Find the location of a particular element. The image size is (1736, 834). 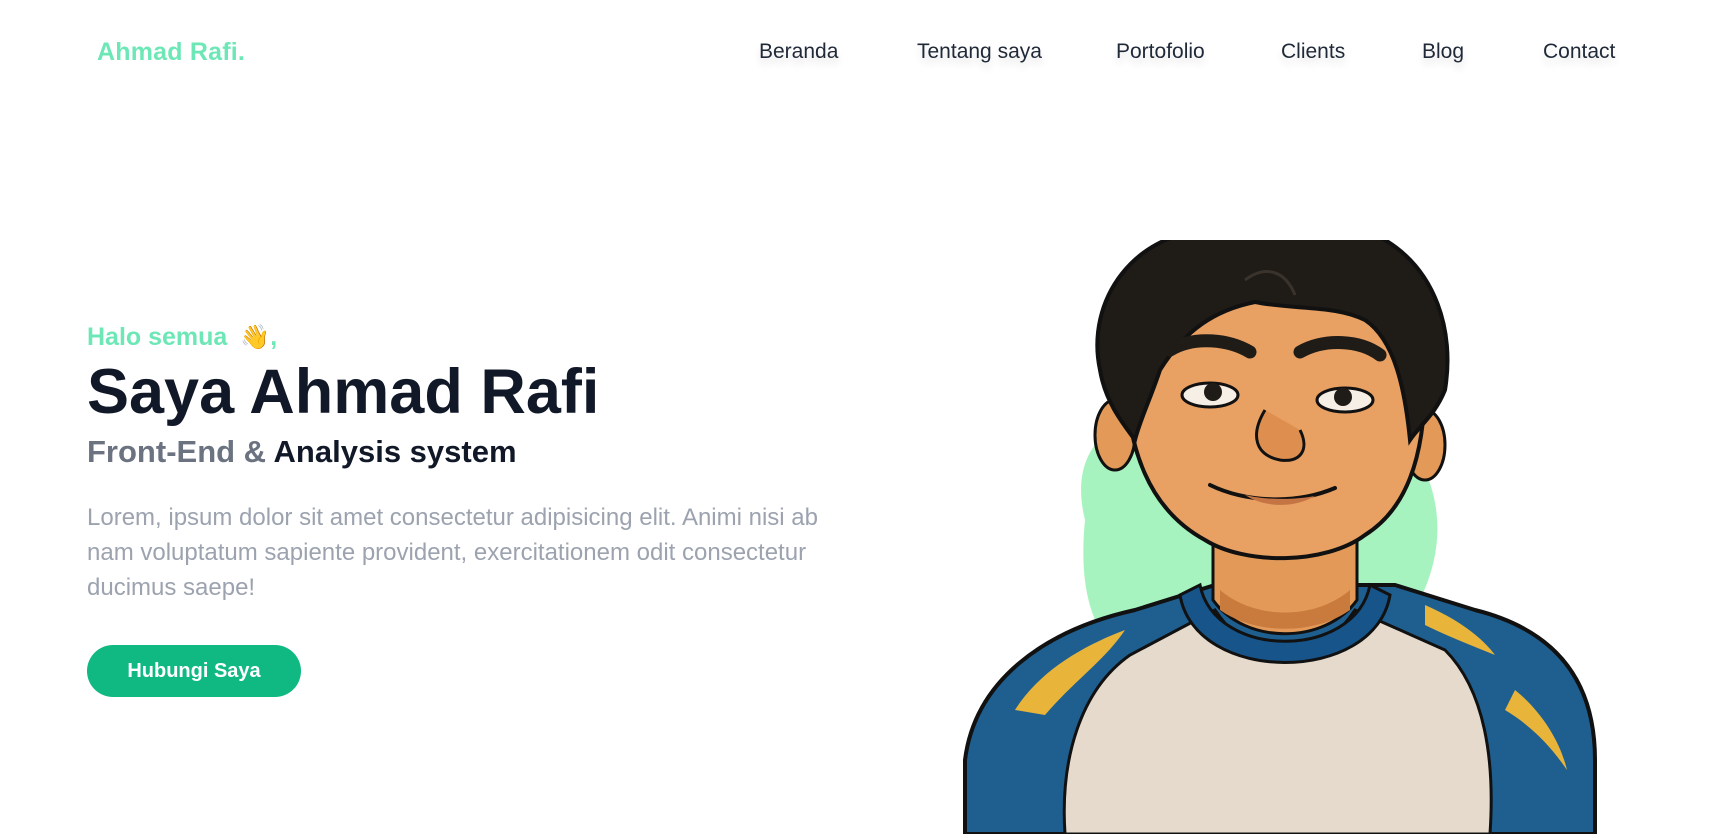

subtitle-role-1: Front-End & is located at coordinates (177, 451).